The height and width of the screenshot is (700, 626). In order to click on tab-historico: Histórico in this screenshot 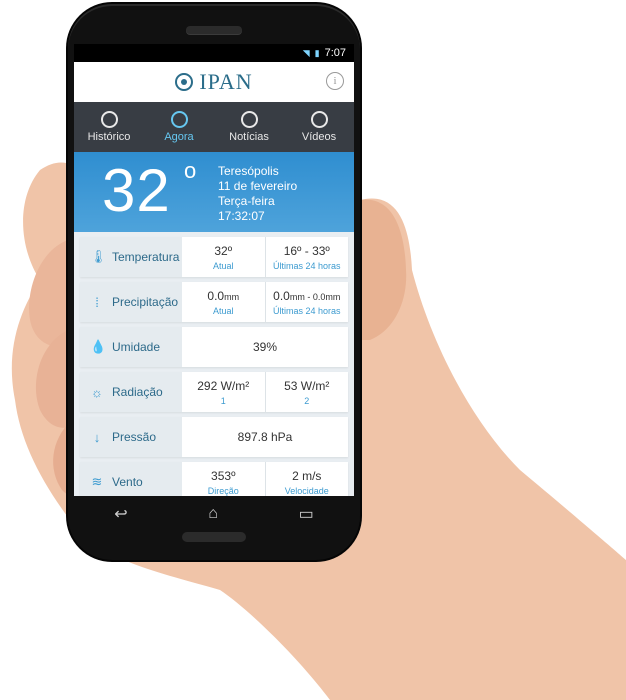, I will do `click(109, 127)`.